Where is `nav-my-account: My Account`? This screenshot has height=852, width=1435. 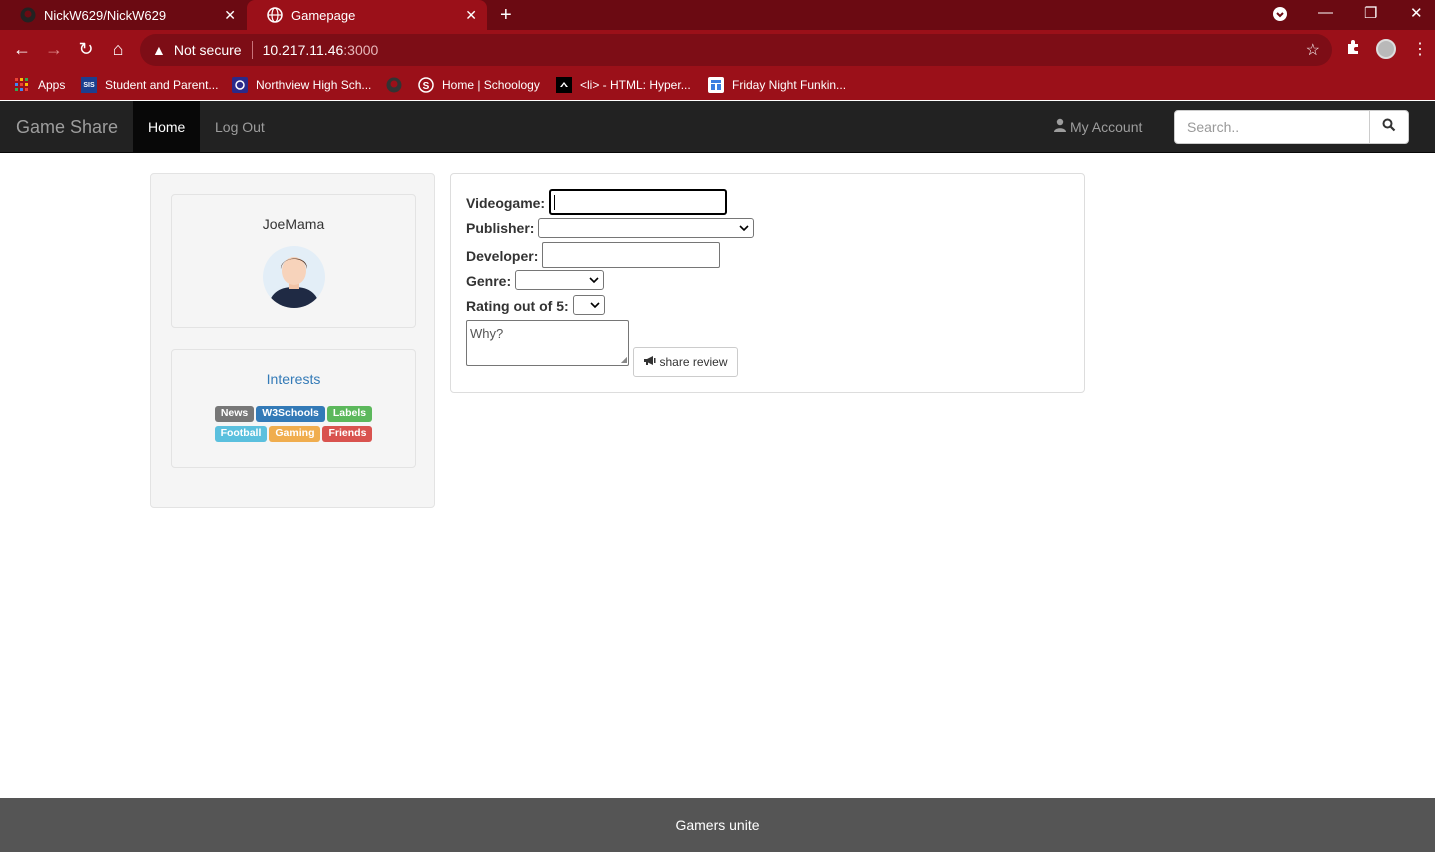 nav-my-account: My Account is located at coordinates (1097, 126).